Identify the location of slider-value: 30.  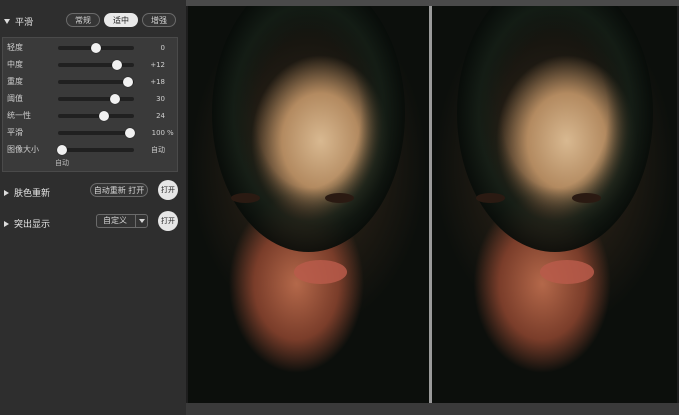
(160, 99).